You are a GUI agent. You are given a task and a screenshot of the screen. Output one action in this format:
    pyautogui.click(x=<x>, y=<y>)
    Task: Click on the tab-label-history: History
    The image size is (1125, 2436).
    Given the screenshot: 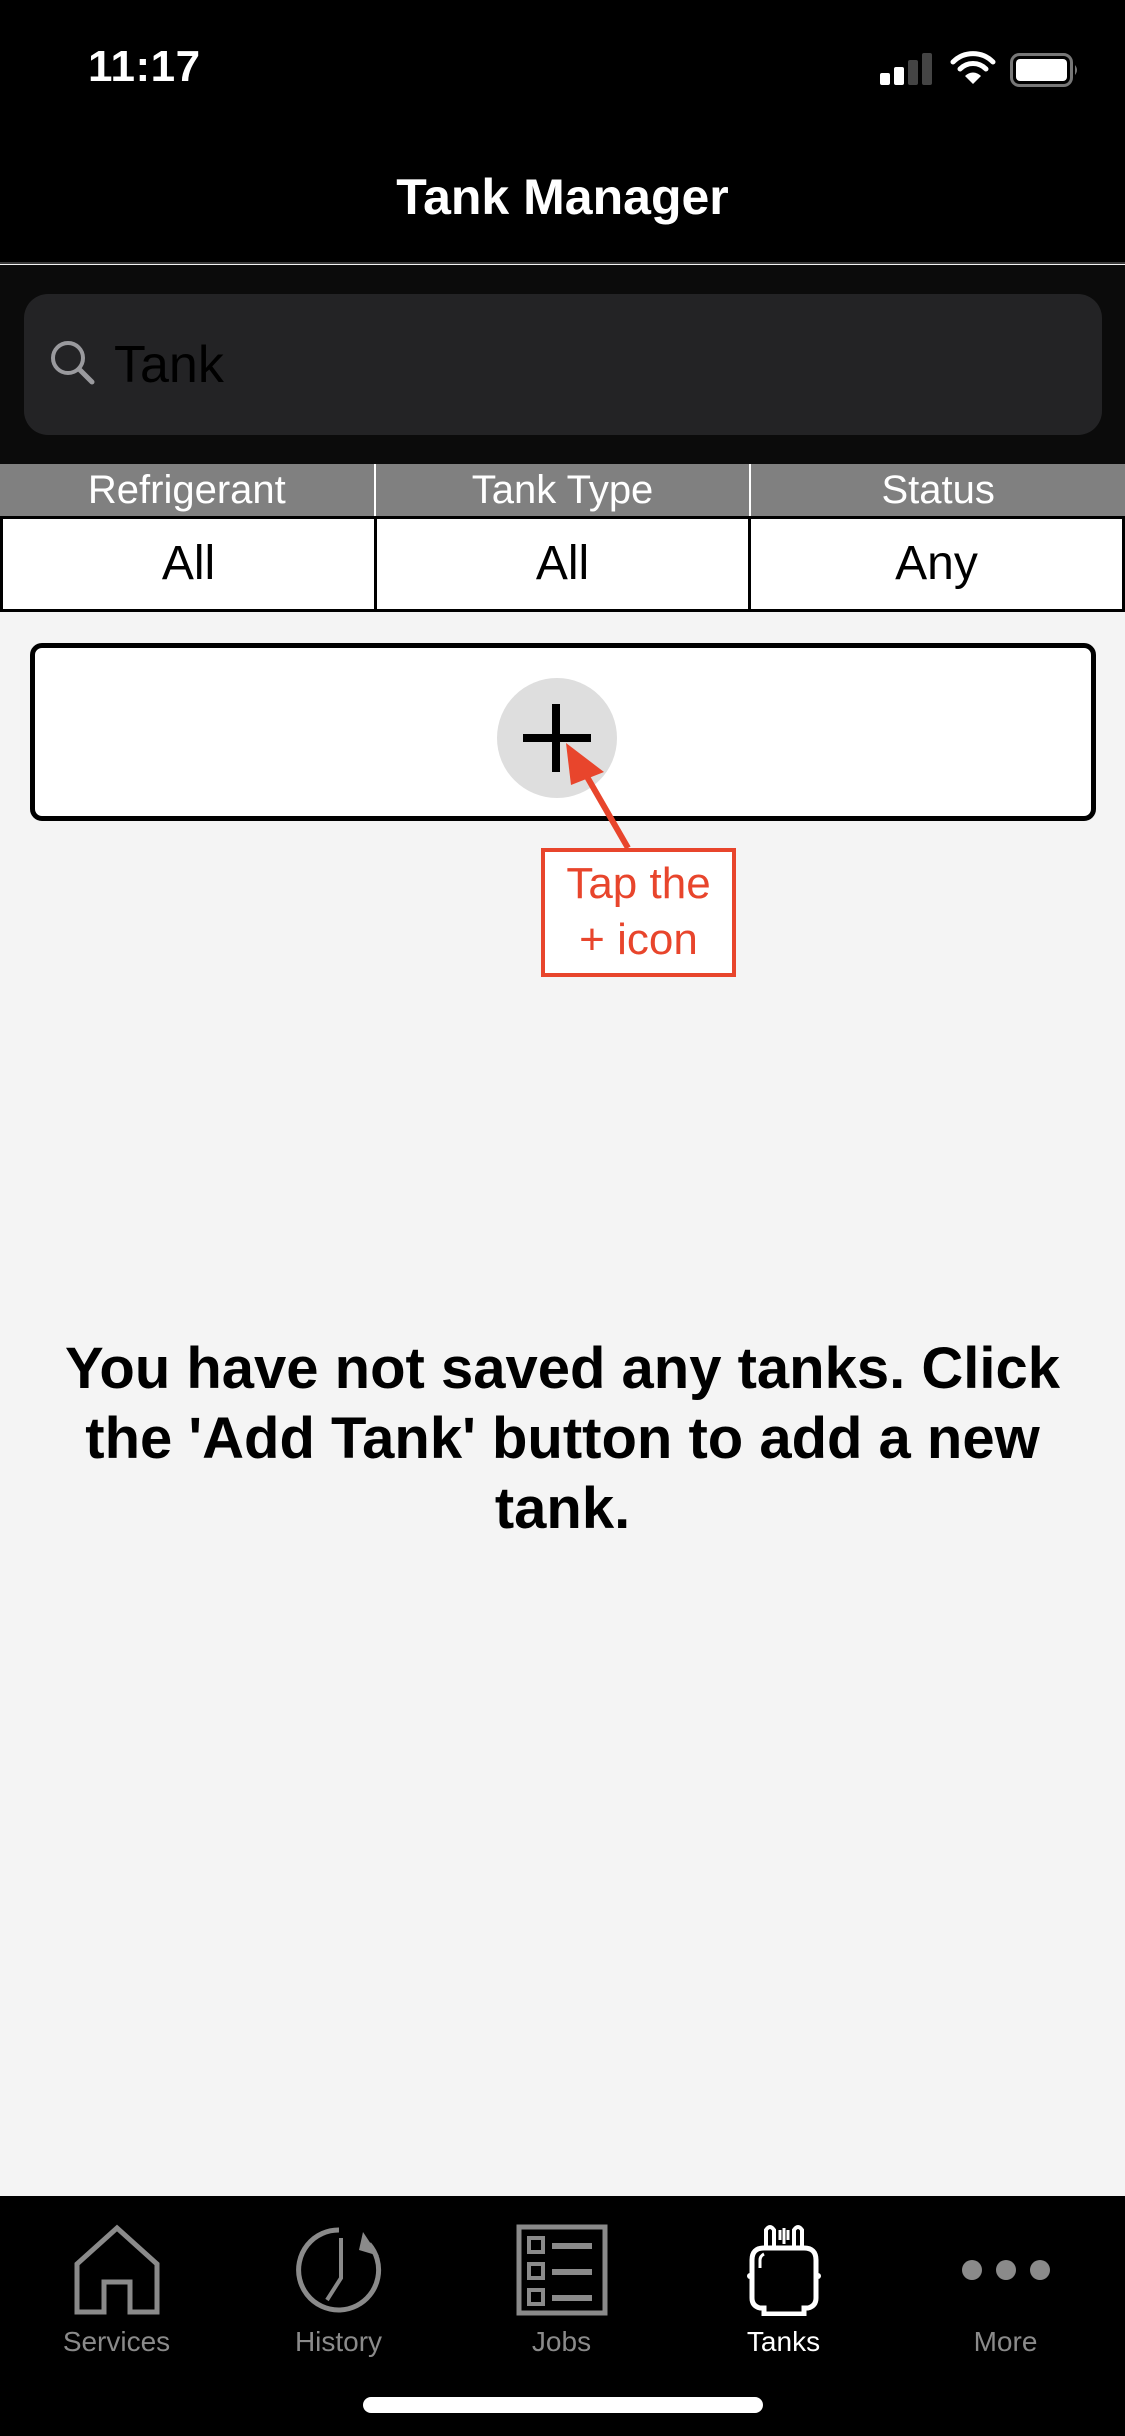 What is the action you would take?
    pyautogui.click(x=338, y=2341)
    